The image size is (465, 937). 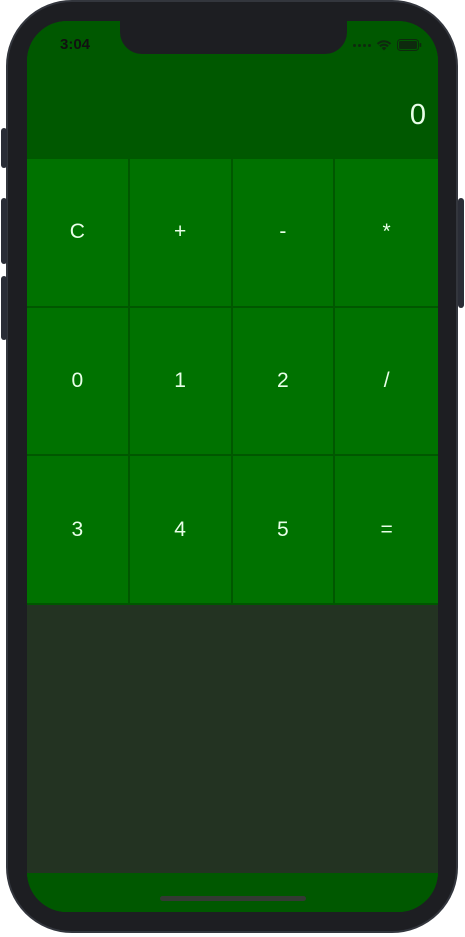 What do you see at coordinates (461, 253) in the screenshot?
I see `power-button` at bounding box center [461, 253].